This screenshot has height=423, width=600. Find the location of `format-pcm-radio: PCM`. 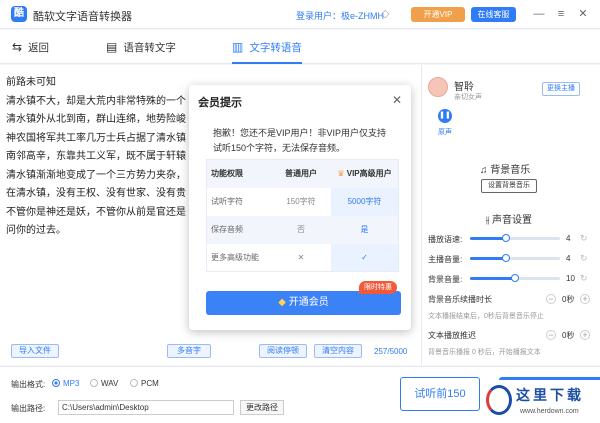

format-pcm-radio: PCM is located at coordinates (144, 383).